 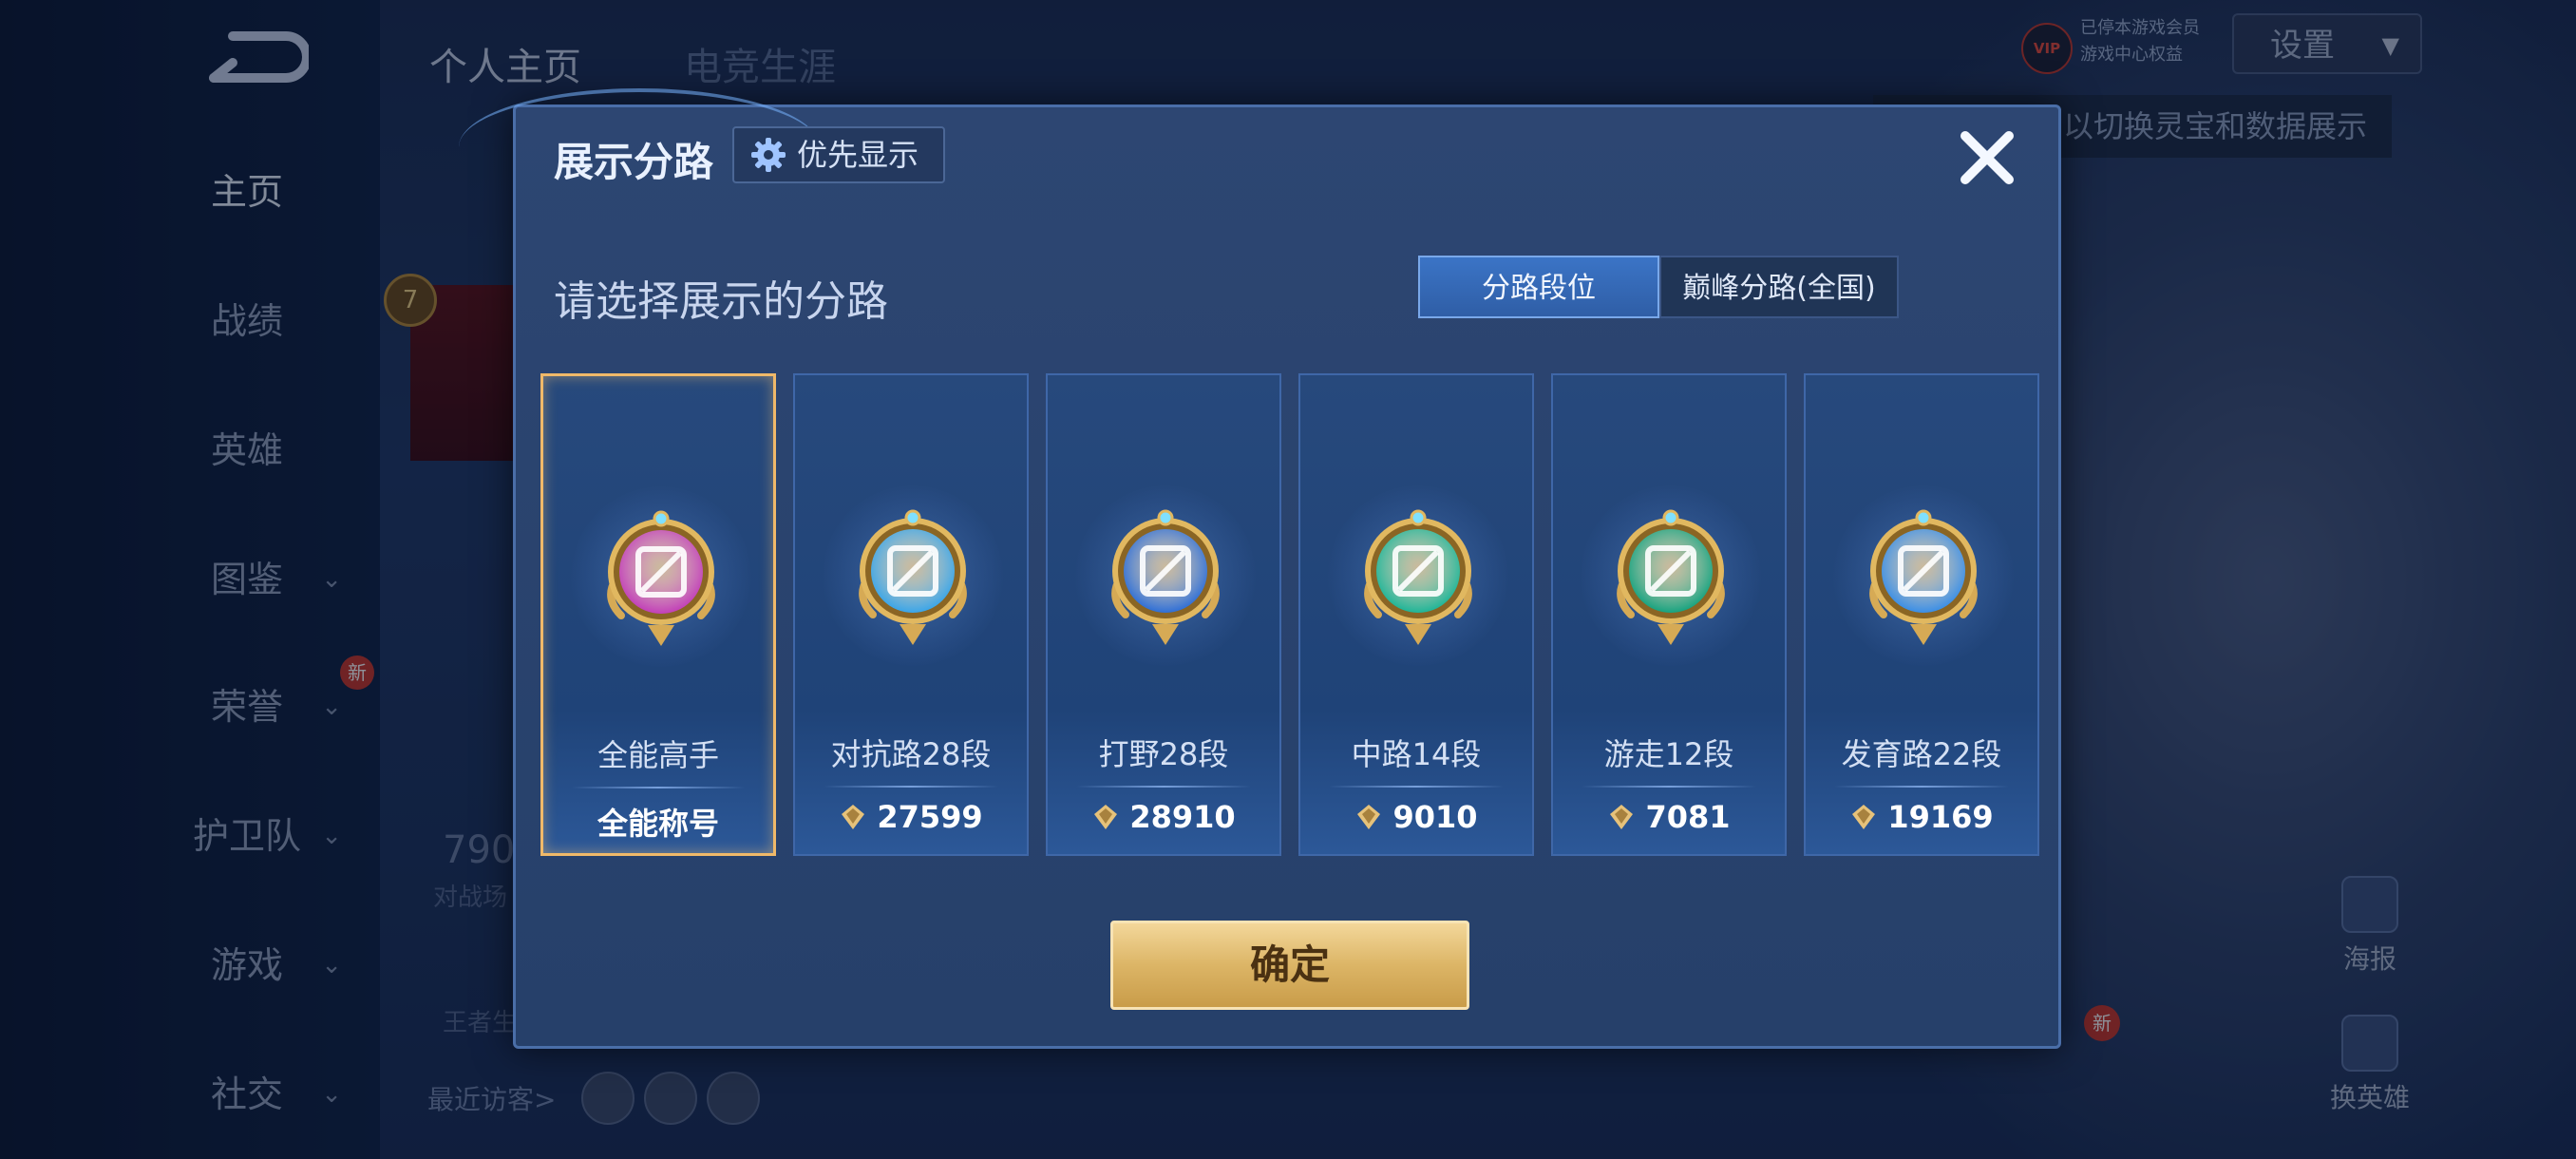 I want to click on lane-score: 9010, so click(x=1416, y=817).